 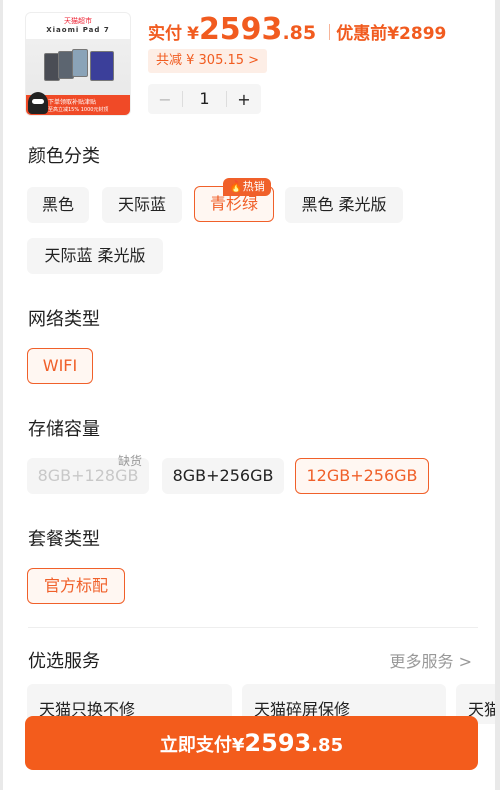 What do you see at coordinates (130, 461) in the screenshot?
I see `out-of-stock-label: 缺货` at bounding box center [130, 461].